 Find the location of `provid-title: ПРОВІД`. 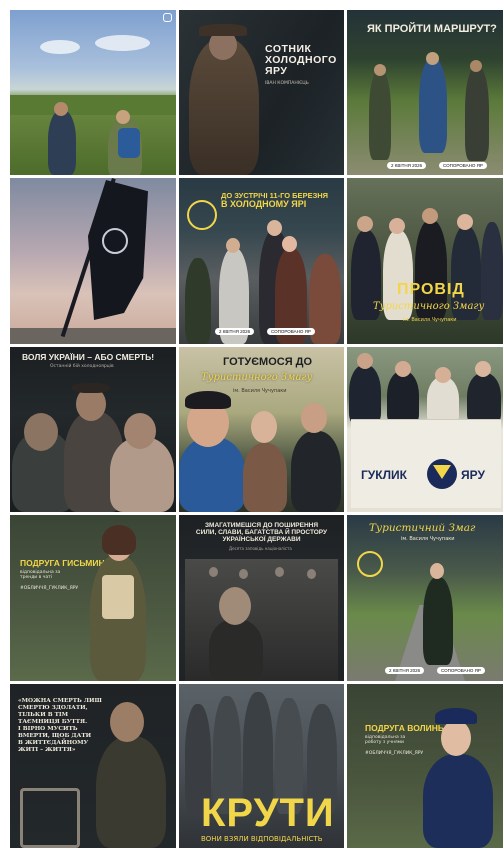

provid-title: ПРОВІД is located at coordinates (431, 289).